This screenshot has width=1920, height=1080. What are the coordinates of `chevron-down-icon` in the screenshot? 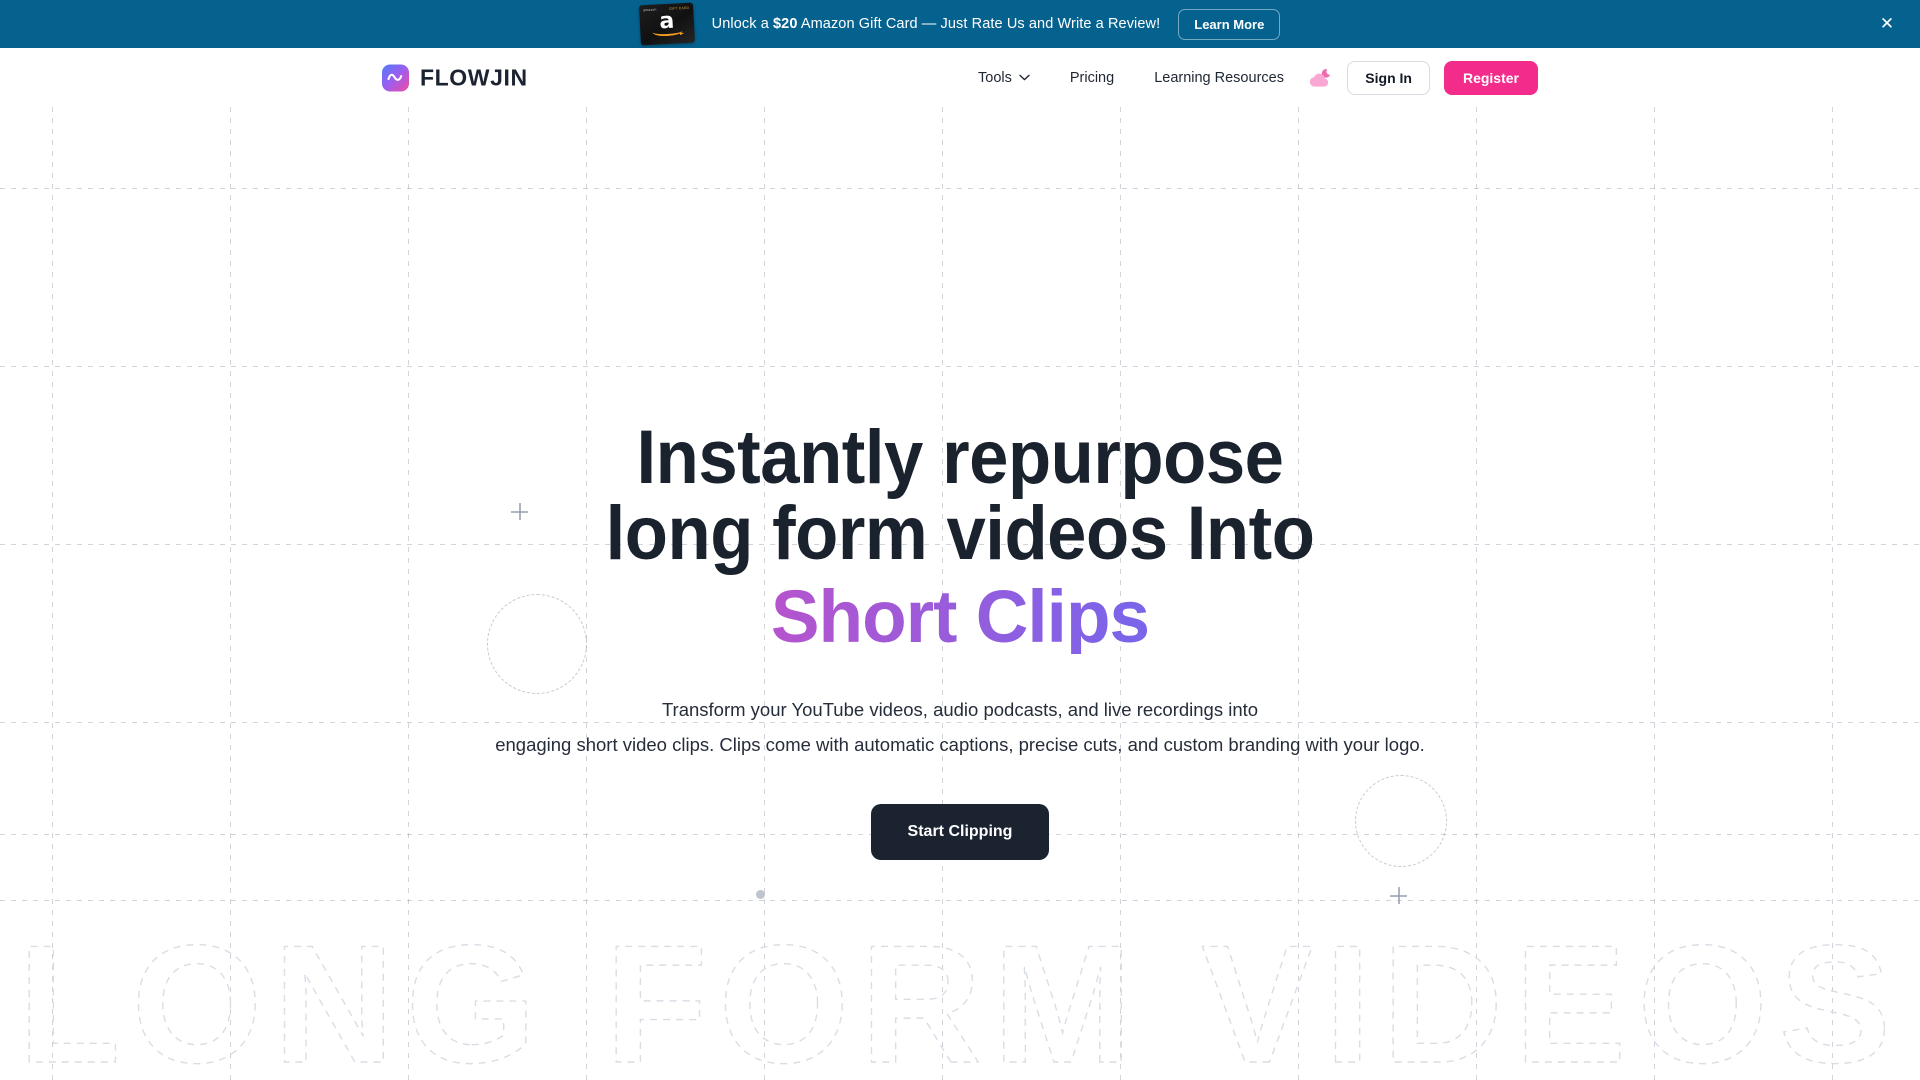 It's located at (1024, 77).